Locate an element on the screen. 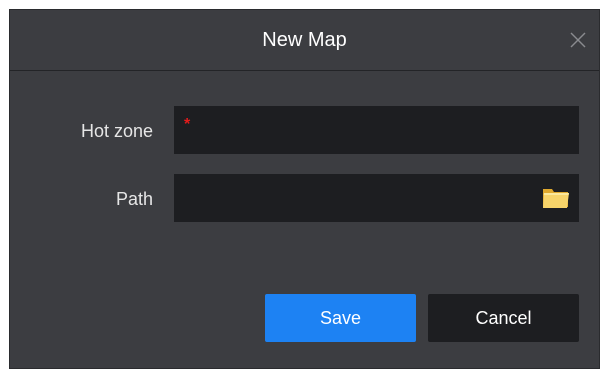  close-icon is located at coordinates (578, 40).